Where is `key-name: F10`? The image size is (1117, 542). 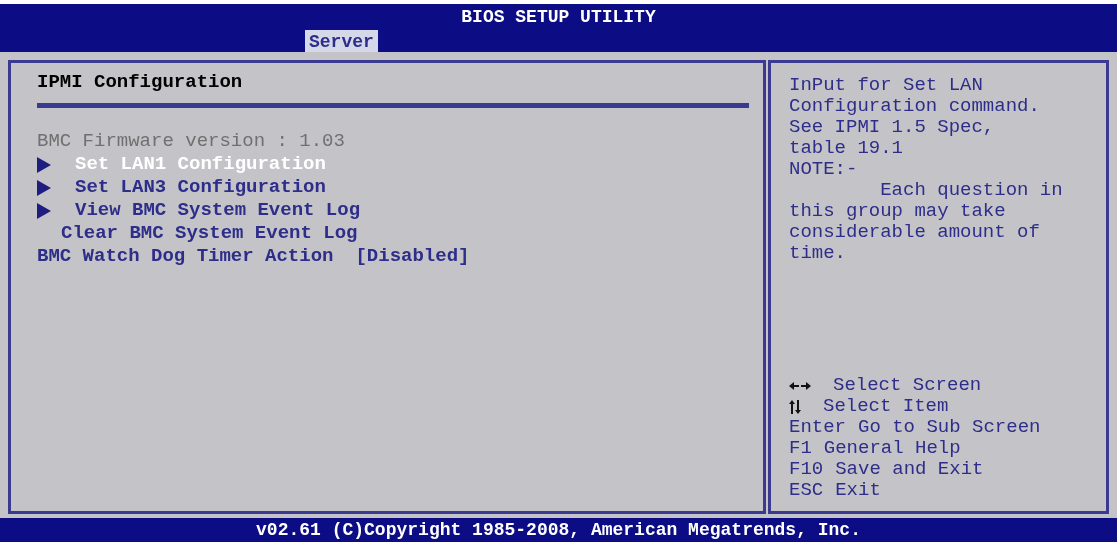 key-name: F10 is located at coordinates (806, 469).